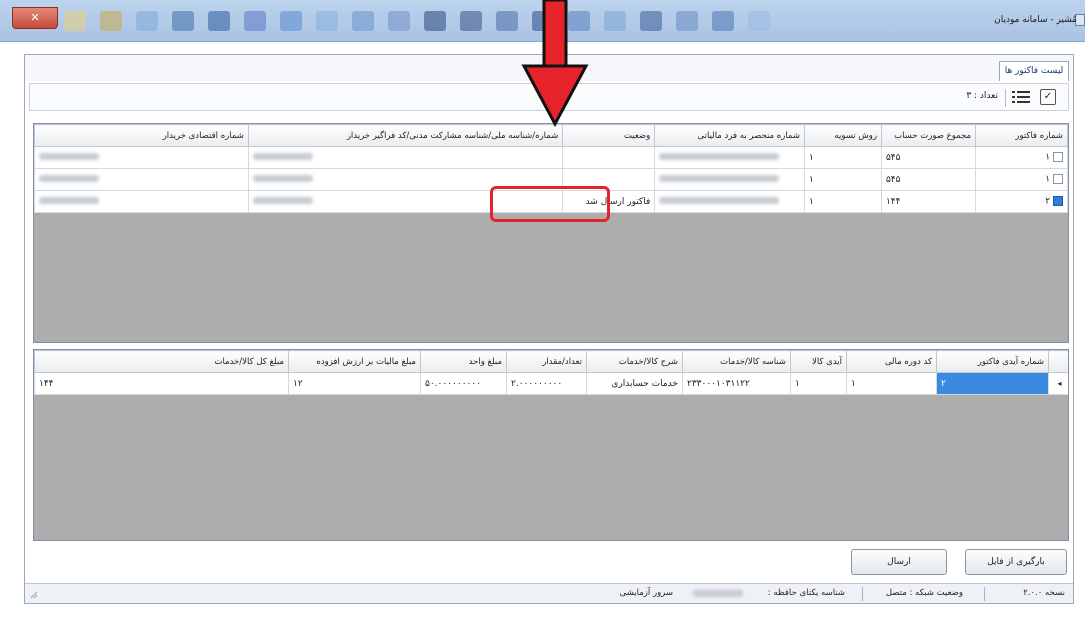 This screenshot has height=621, width=1085. I want to click on close-button: ✕, so click(35, 18).